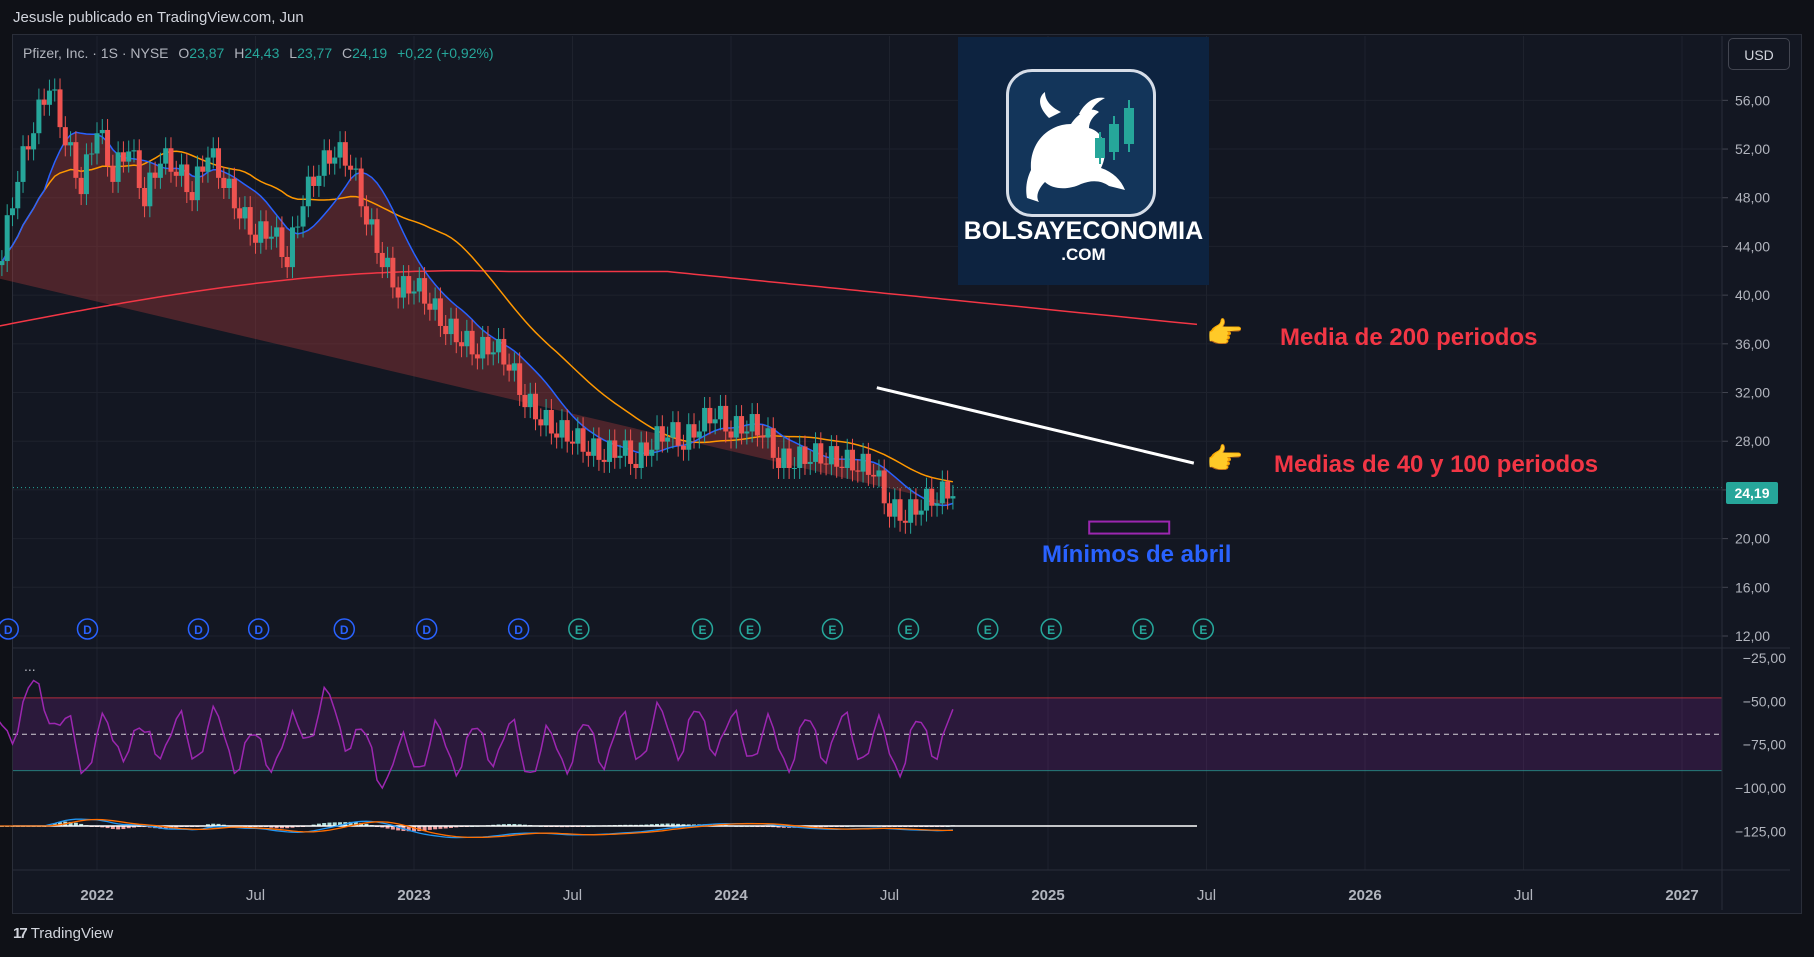  What do you see at coordinates (184, 53) in the screenshot?
I see `legend-open-label: O` at bounding box center [184, 53].